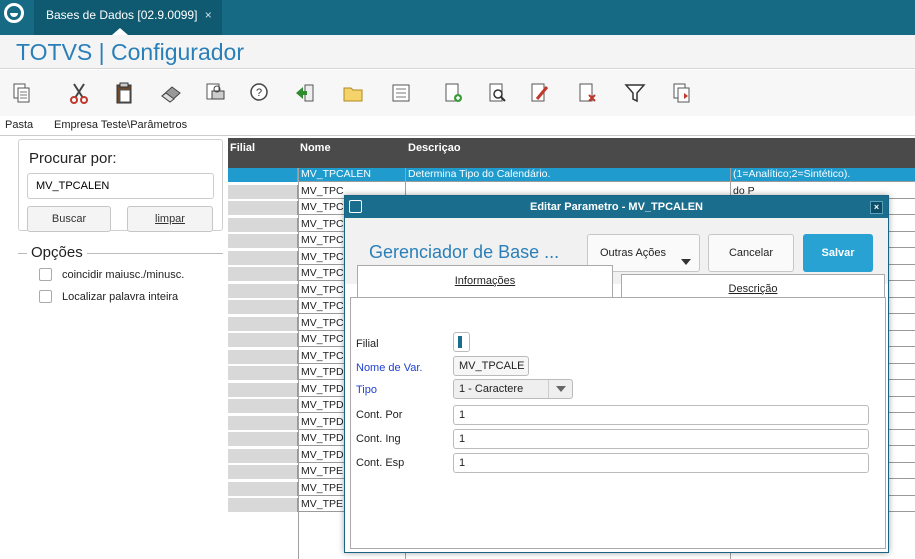 This screenshot has height=559, width=915. I want to click on tab-close-icon: ×, so click(208, 15).